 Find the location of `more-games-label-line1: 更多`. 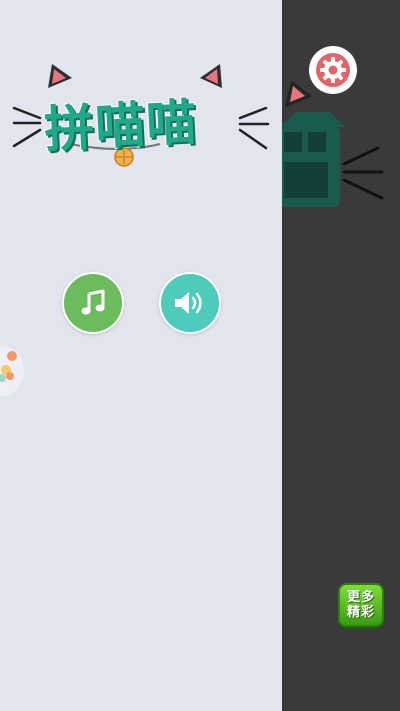

more-games-label-line1: 更多 is located at coordinates (360, 597).